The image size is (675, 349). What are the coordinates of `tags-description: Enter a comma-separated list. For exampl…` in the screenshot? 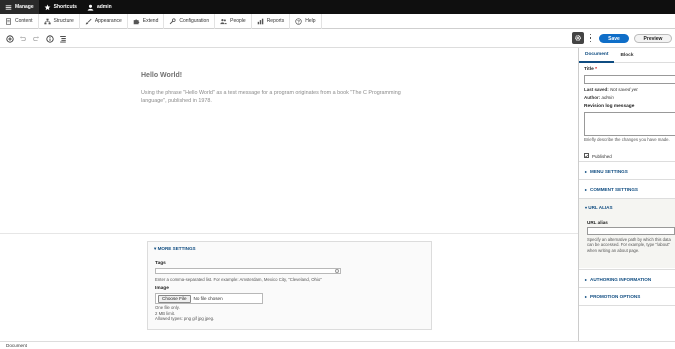 It's located at (238, 279).